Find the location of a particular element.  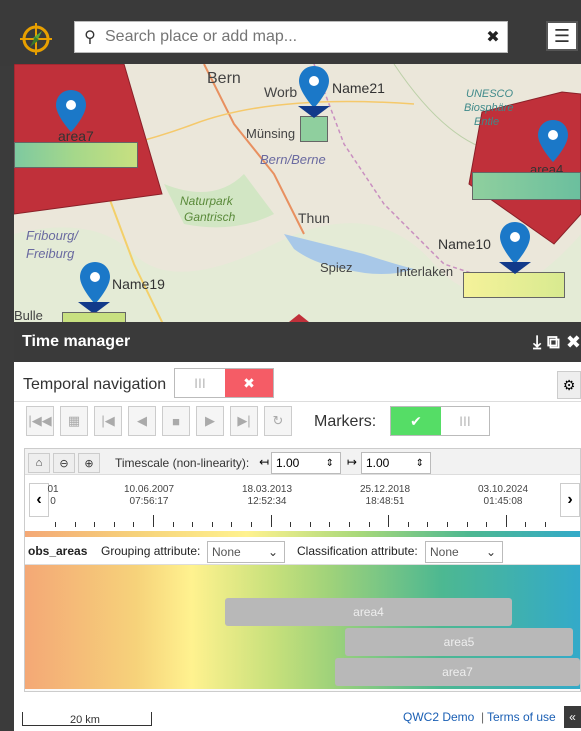

menu-button: ☰ is located at coordinates (562, 36).